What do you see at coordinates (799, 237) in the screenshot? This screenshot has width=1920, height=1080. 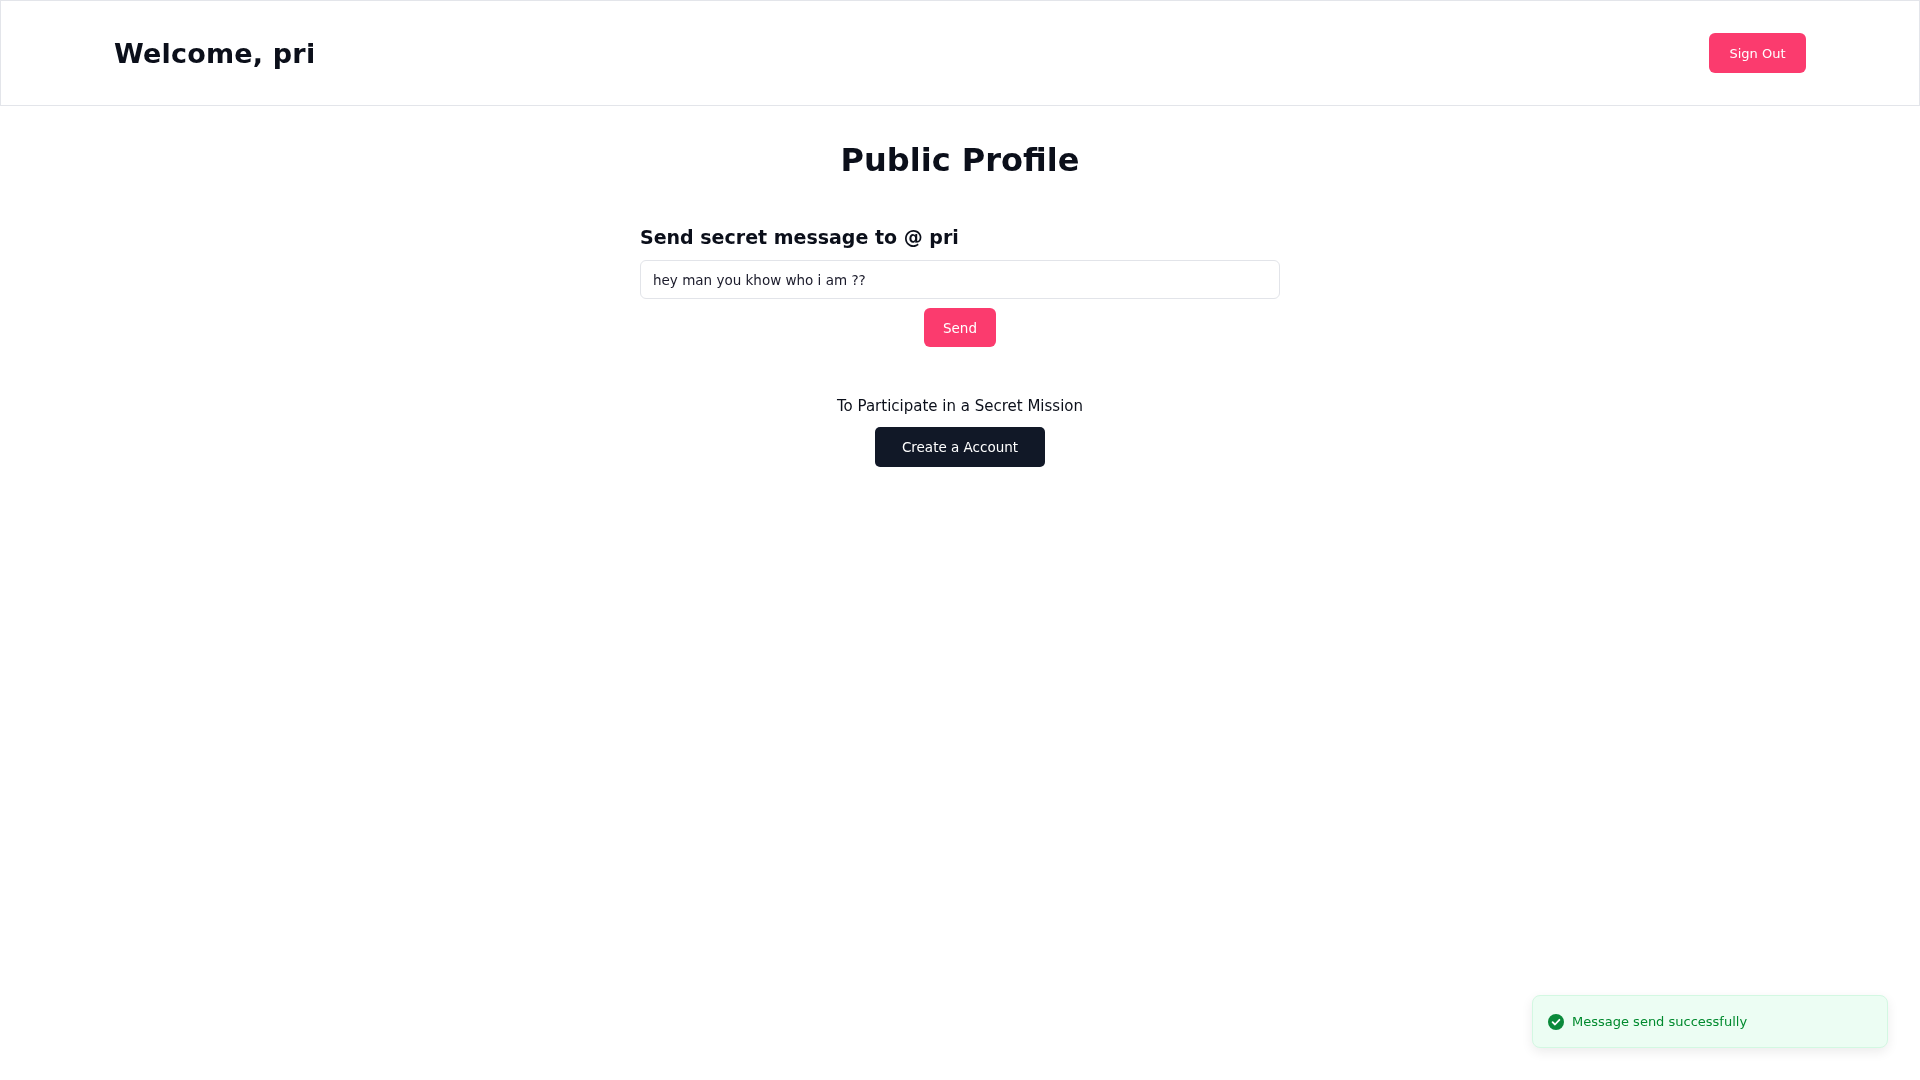 I see `message-label: Send secret message to @ pri` at bounding box center [799, 237].